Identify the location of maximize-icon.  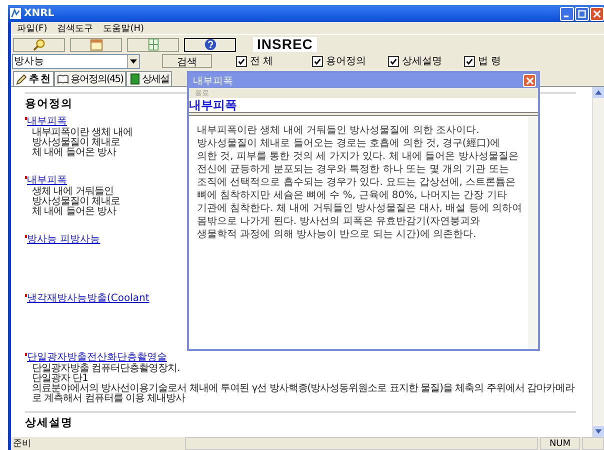
(582, 14).